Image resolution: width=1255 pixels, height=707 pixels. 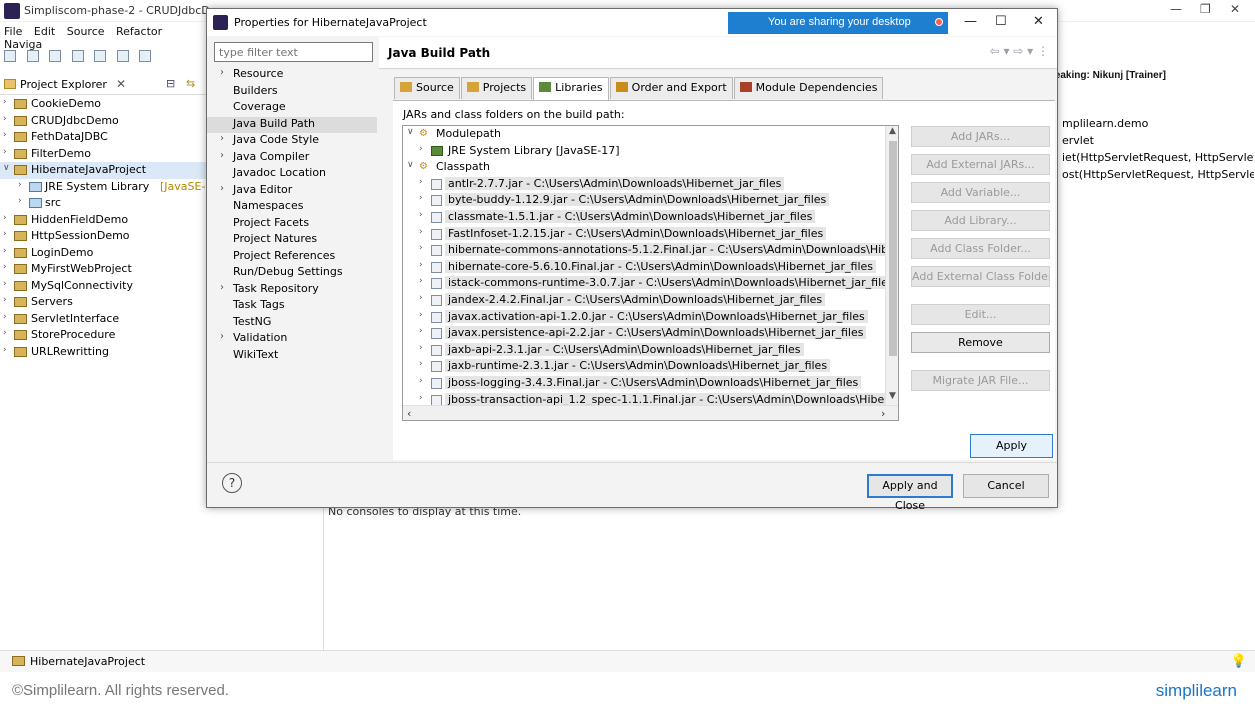 I want to click on menu-source: Source, so click(x=86, y=31).